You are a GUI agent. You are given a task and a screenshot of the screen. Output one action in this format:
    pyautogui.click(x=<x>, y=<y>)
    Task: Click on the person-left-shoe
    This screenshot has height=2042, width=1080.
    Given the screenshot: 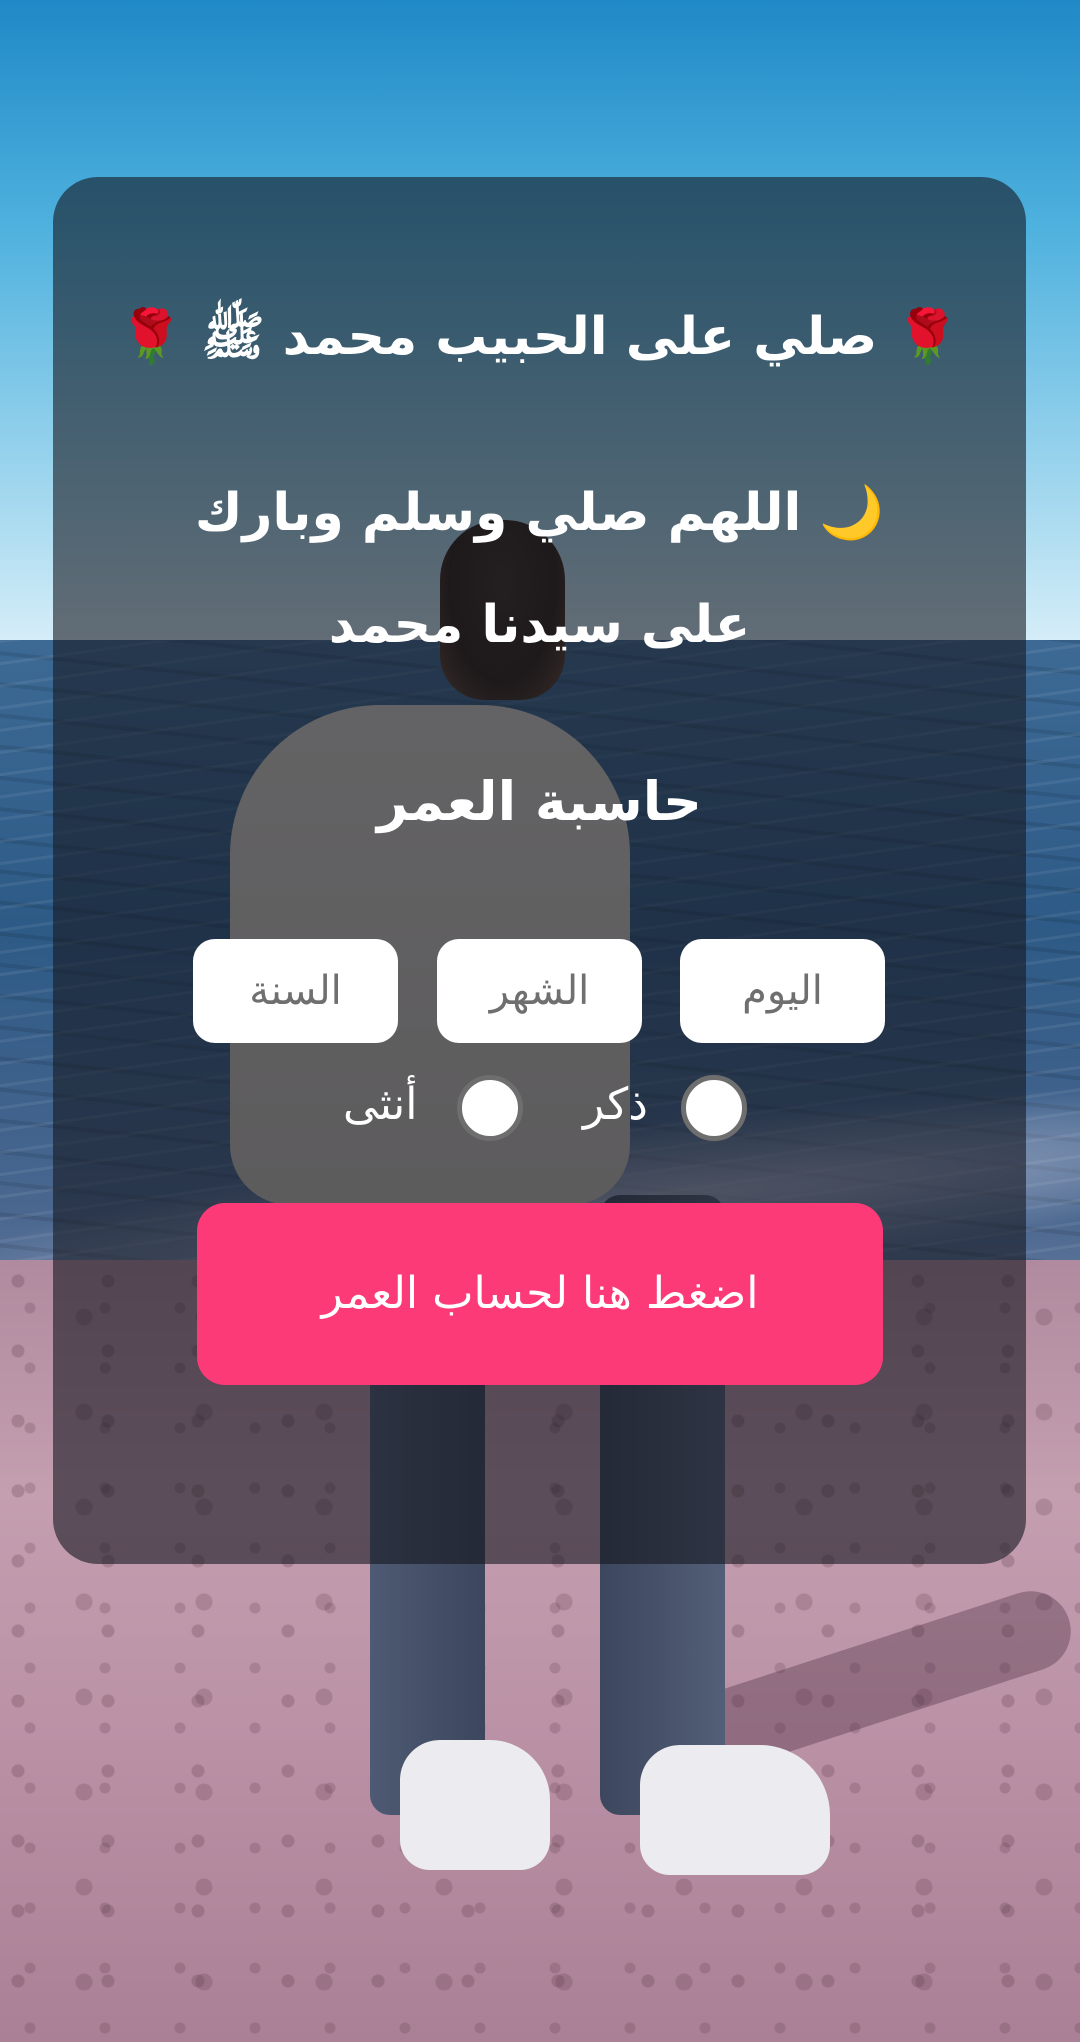 What is the action you would take?
    pyautogui.click(x=475, y=1805)
    